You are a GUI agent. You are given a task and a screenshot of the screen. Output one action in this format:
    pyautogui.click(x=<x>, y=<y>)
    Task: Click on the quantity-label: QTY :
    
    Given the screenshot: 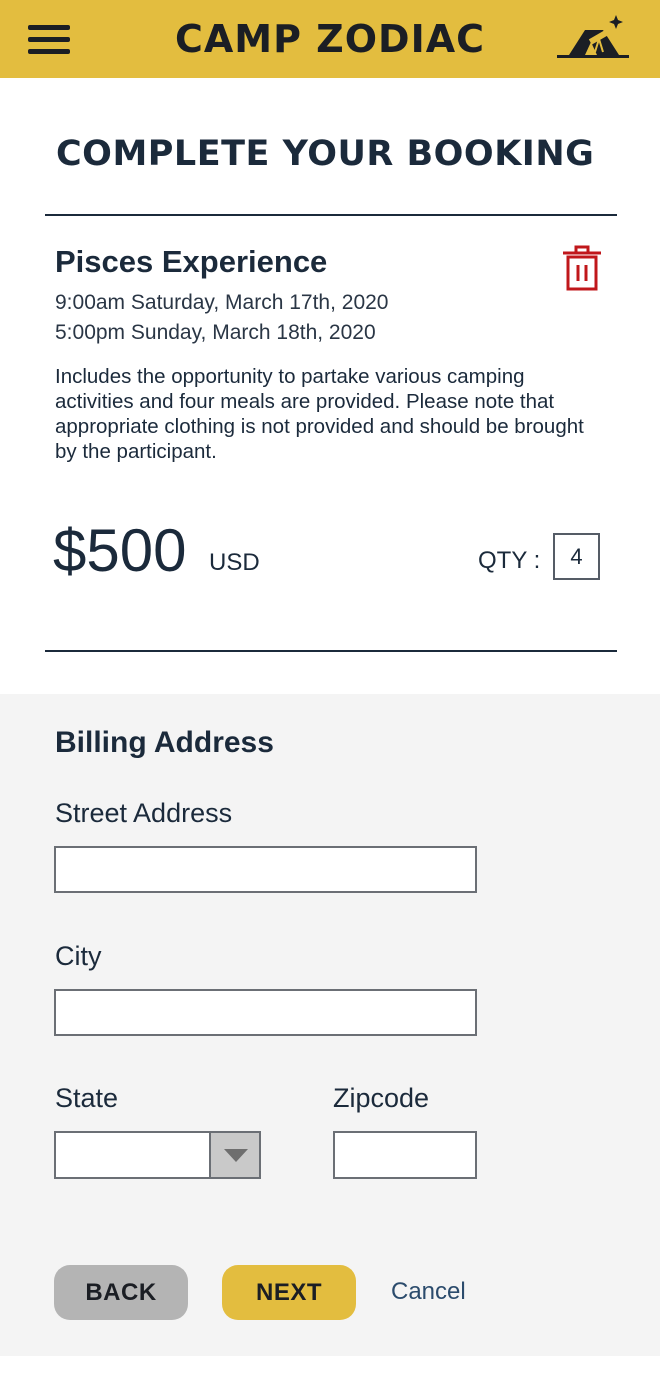 What is the action you would take?
    pyautogui.click(x=509, y=560)
    